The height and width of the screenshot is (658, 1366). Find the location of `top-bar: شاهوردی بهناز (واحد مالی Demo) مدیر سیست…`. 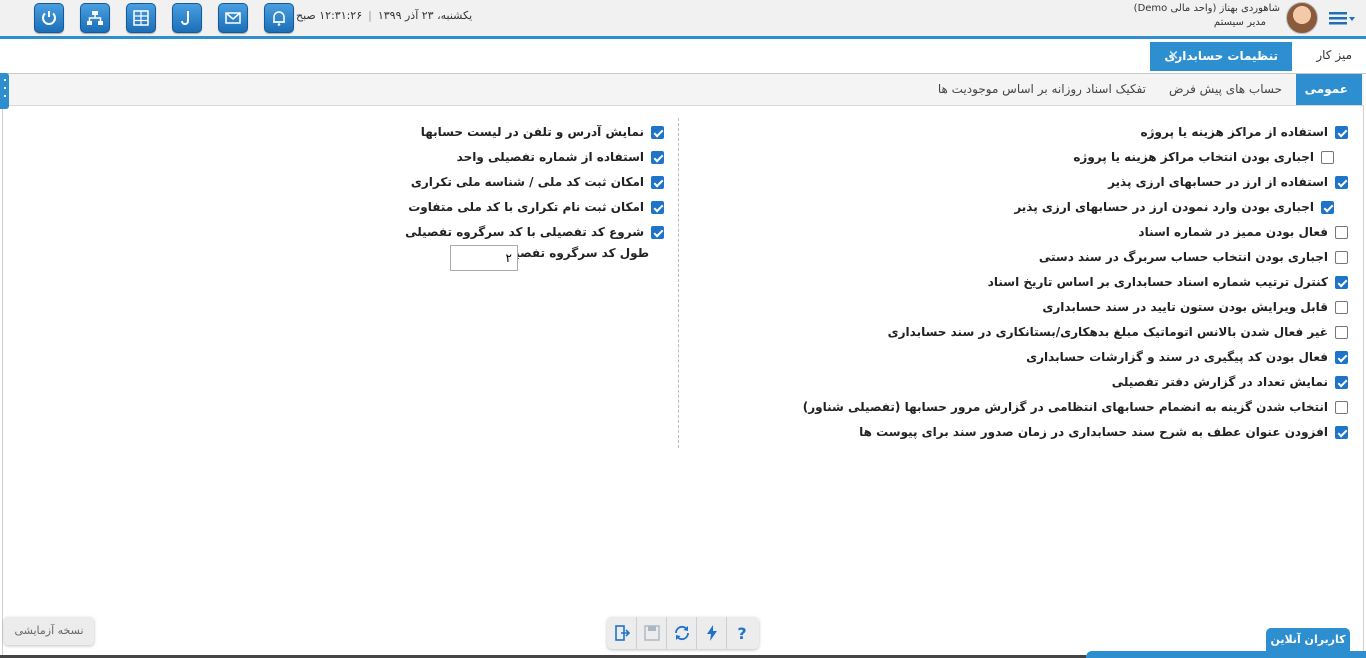

top-bar: شاهوردی بهناز (واحد مالی Demo) مدیر سیست… is located at coordinates (683, 19).